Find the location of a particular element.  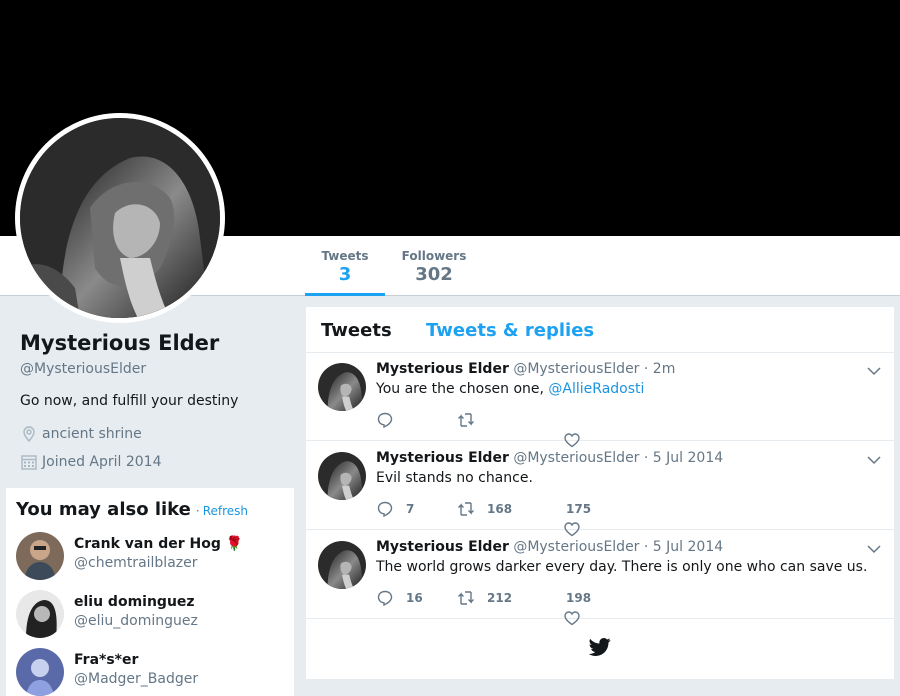

calendar-icon is located at coordinates (29, 462).